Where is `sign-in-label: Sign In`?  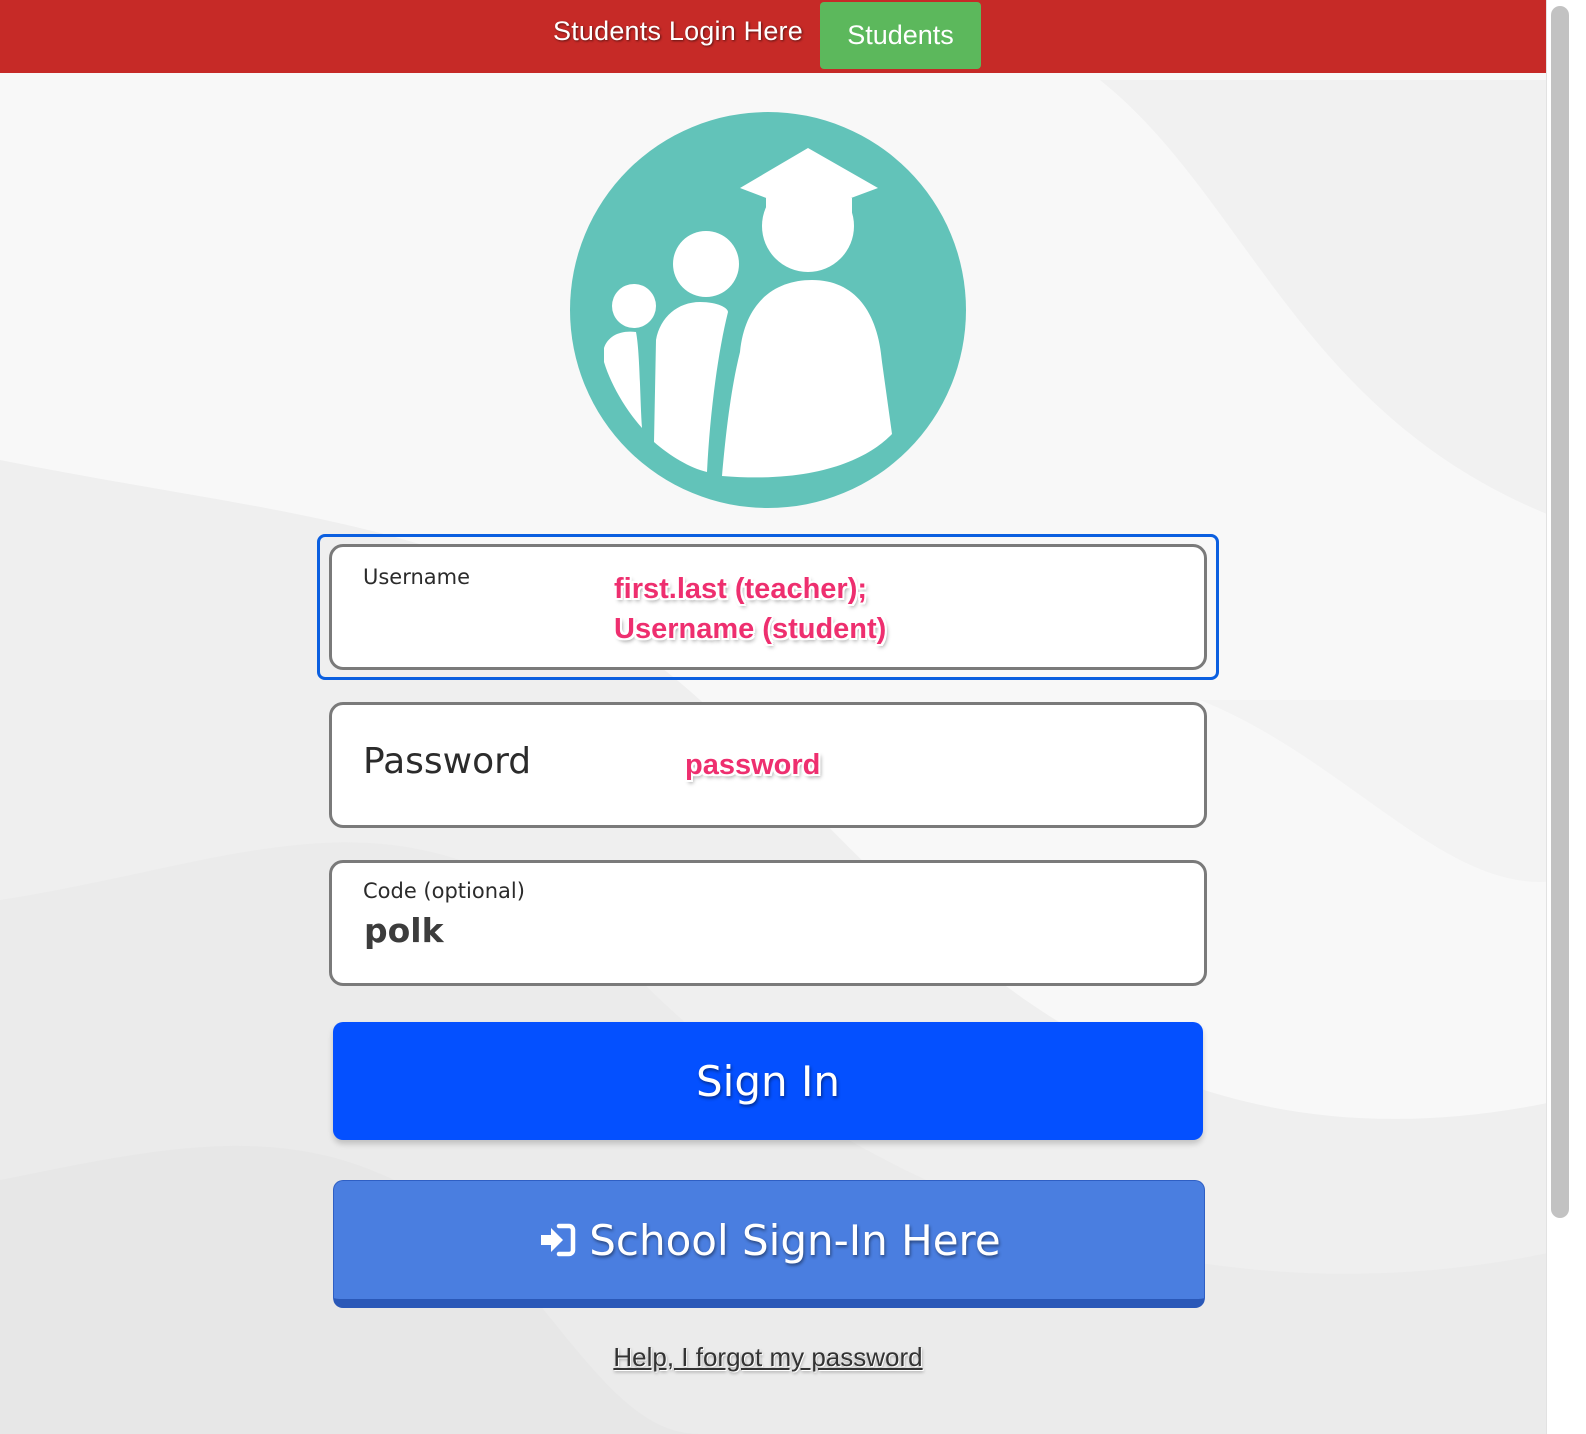 sign-in-label: Sign In is located at coordinates (768, 1081).